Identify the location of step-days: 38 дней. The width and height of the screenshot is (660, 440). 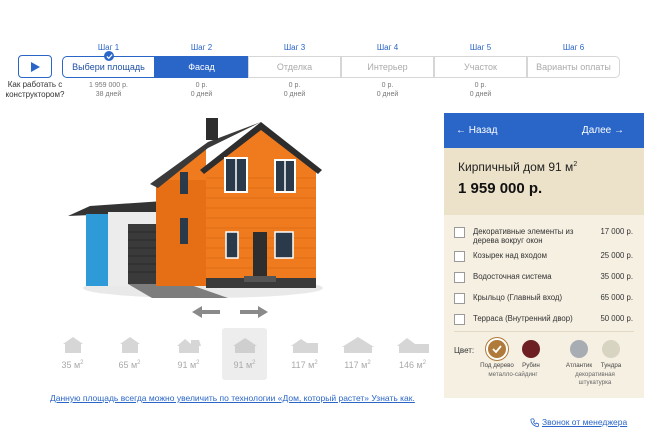
(108, 94).